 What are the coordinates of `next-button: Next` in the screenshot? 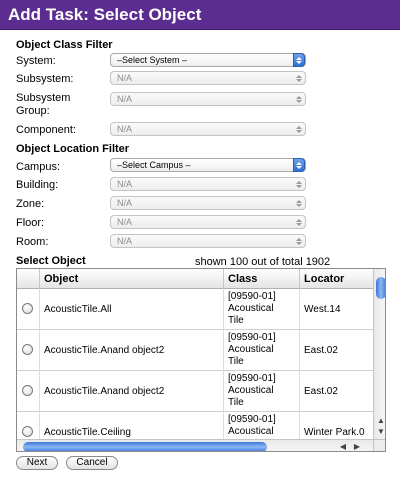 It's located at (37, 463).